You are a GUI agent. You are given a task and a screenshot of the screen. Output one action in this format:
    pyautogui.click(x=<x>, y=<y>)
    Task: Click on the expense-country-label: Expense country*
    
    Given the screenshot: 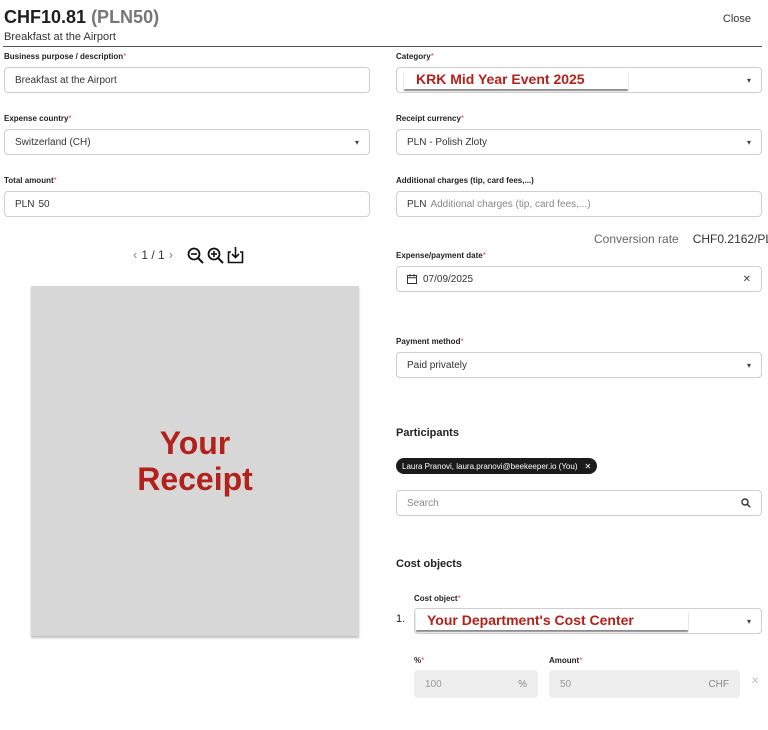 What is the action you would take?
    pyautogui.click(x=38, y=118)
    